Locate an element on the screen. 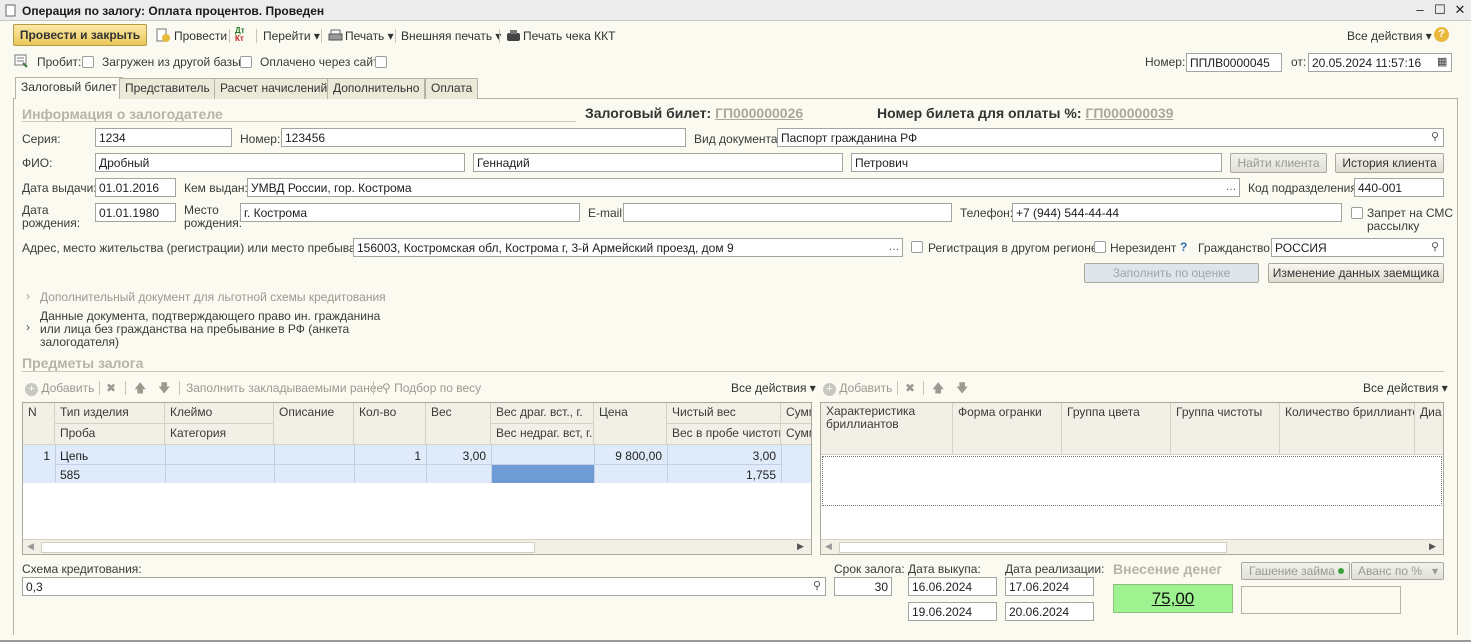 The width and height of the screenshot is (1471, 642). advance-dropdown: Аванс по % ▾ is located at coordinates (1397, 571).